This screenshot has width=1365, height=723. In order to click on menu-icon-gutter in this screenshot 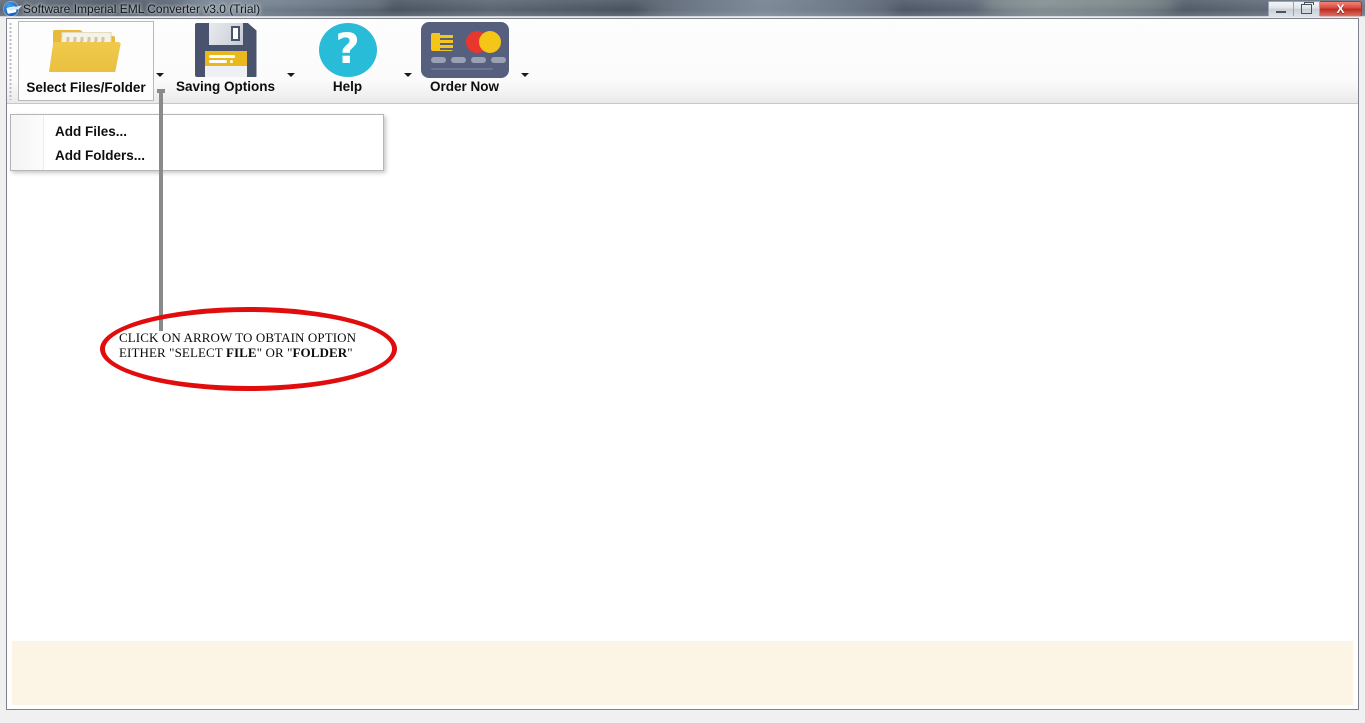, I will do `click(27, 142)`.